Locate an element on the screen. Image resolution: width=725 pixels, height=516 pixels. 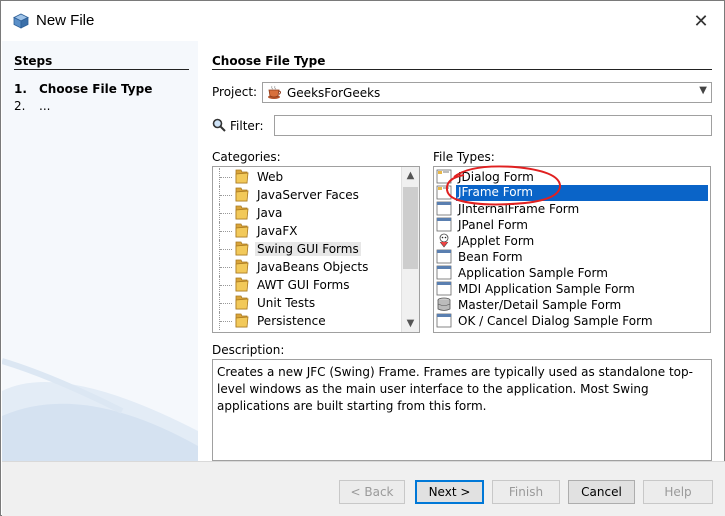
jinternalframe-form-icon is located at coordinates (444, 208).